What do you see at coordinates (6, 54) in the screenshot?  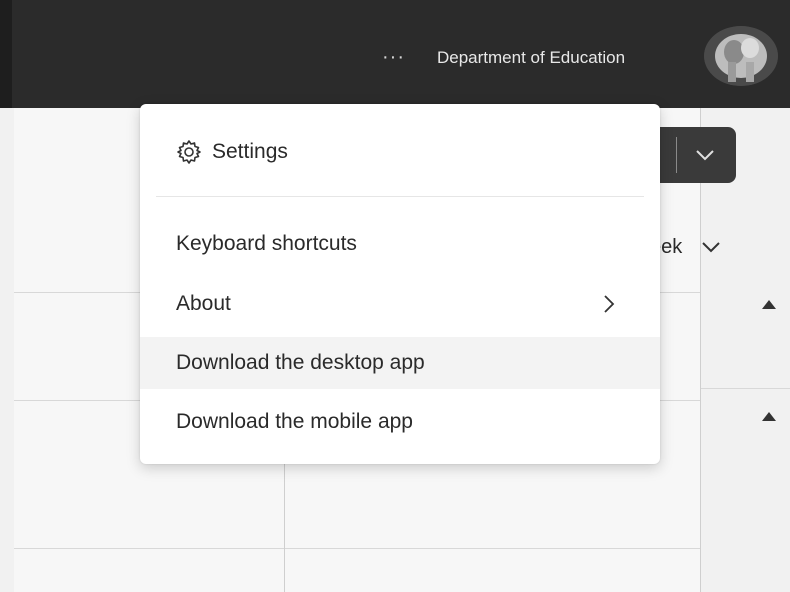 I see `top-bar-edge` at bounding box center [6, 54].